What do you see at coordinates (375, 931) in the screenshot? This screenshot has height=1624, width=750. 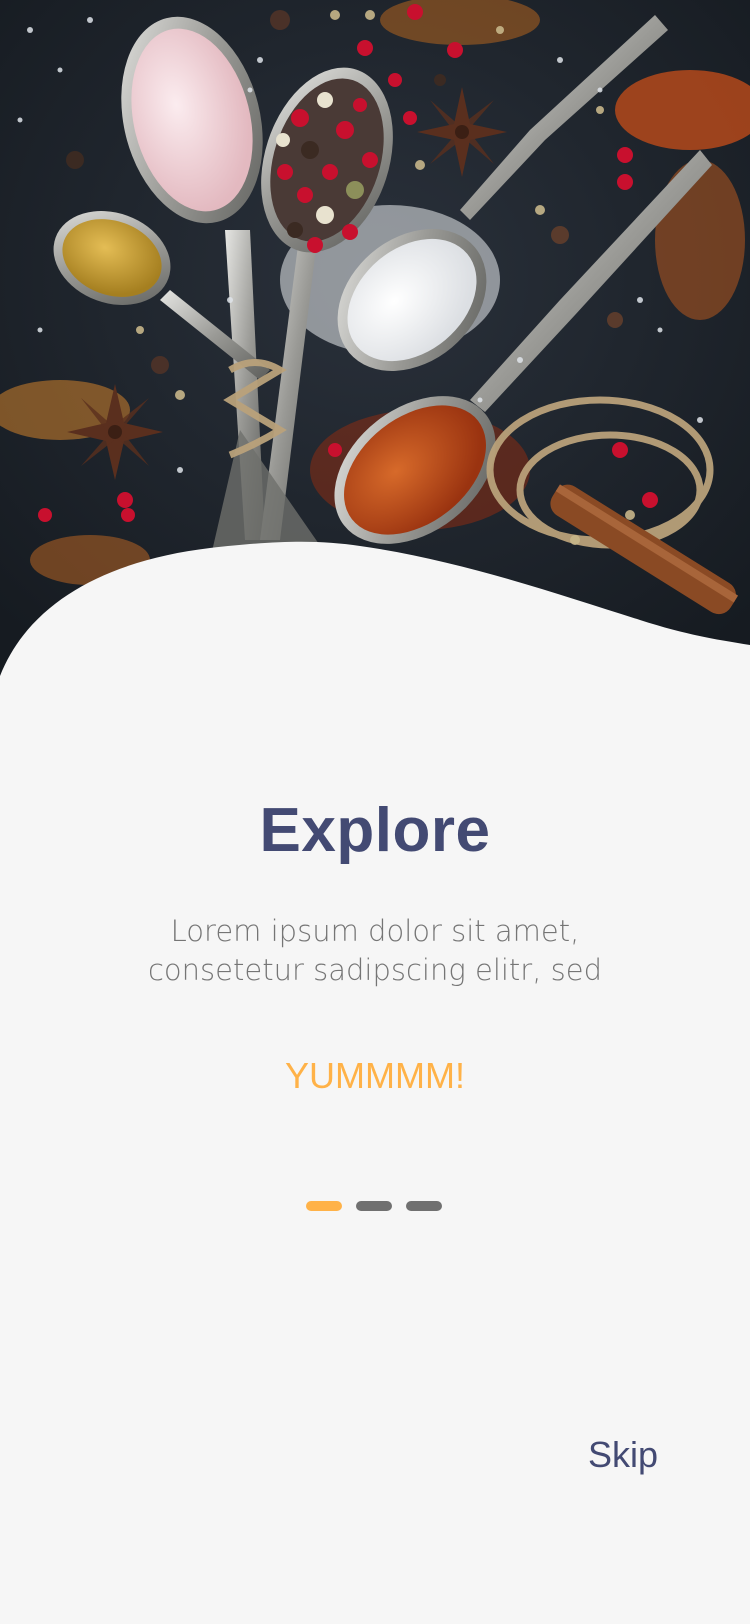 I see `subtitle-line-1: Lorem ipsum dolor sit amet,` at bounding box center [375, 931].